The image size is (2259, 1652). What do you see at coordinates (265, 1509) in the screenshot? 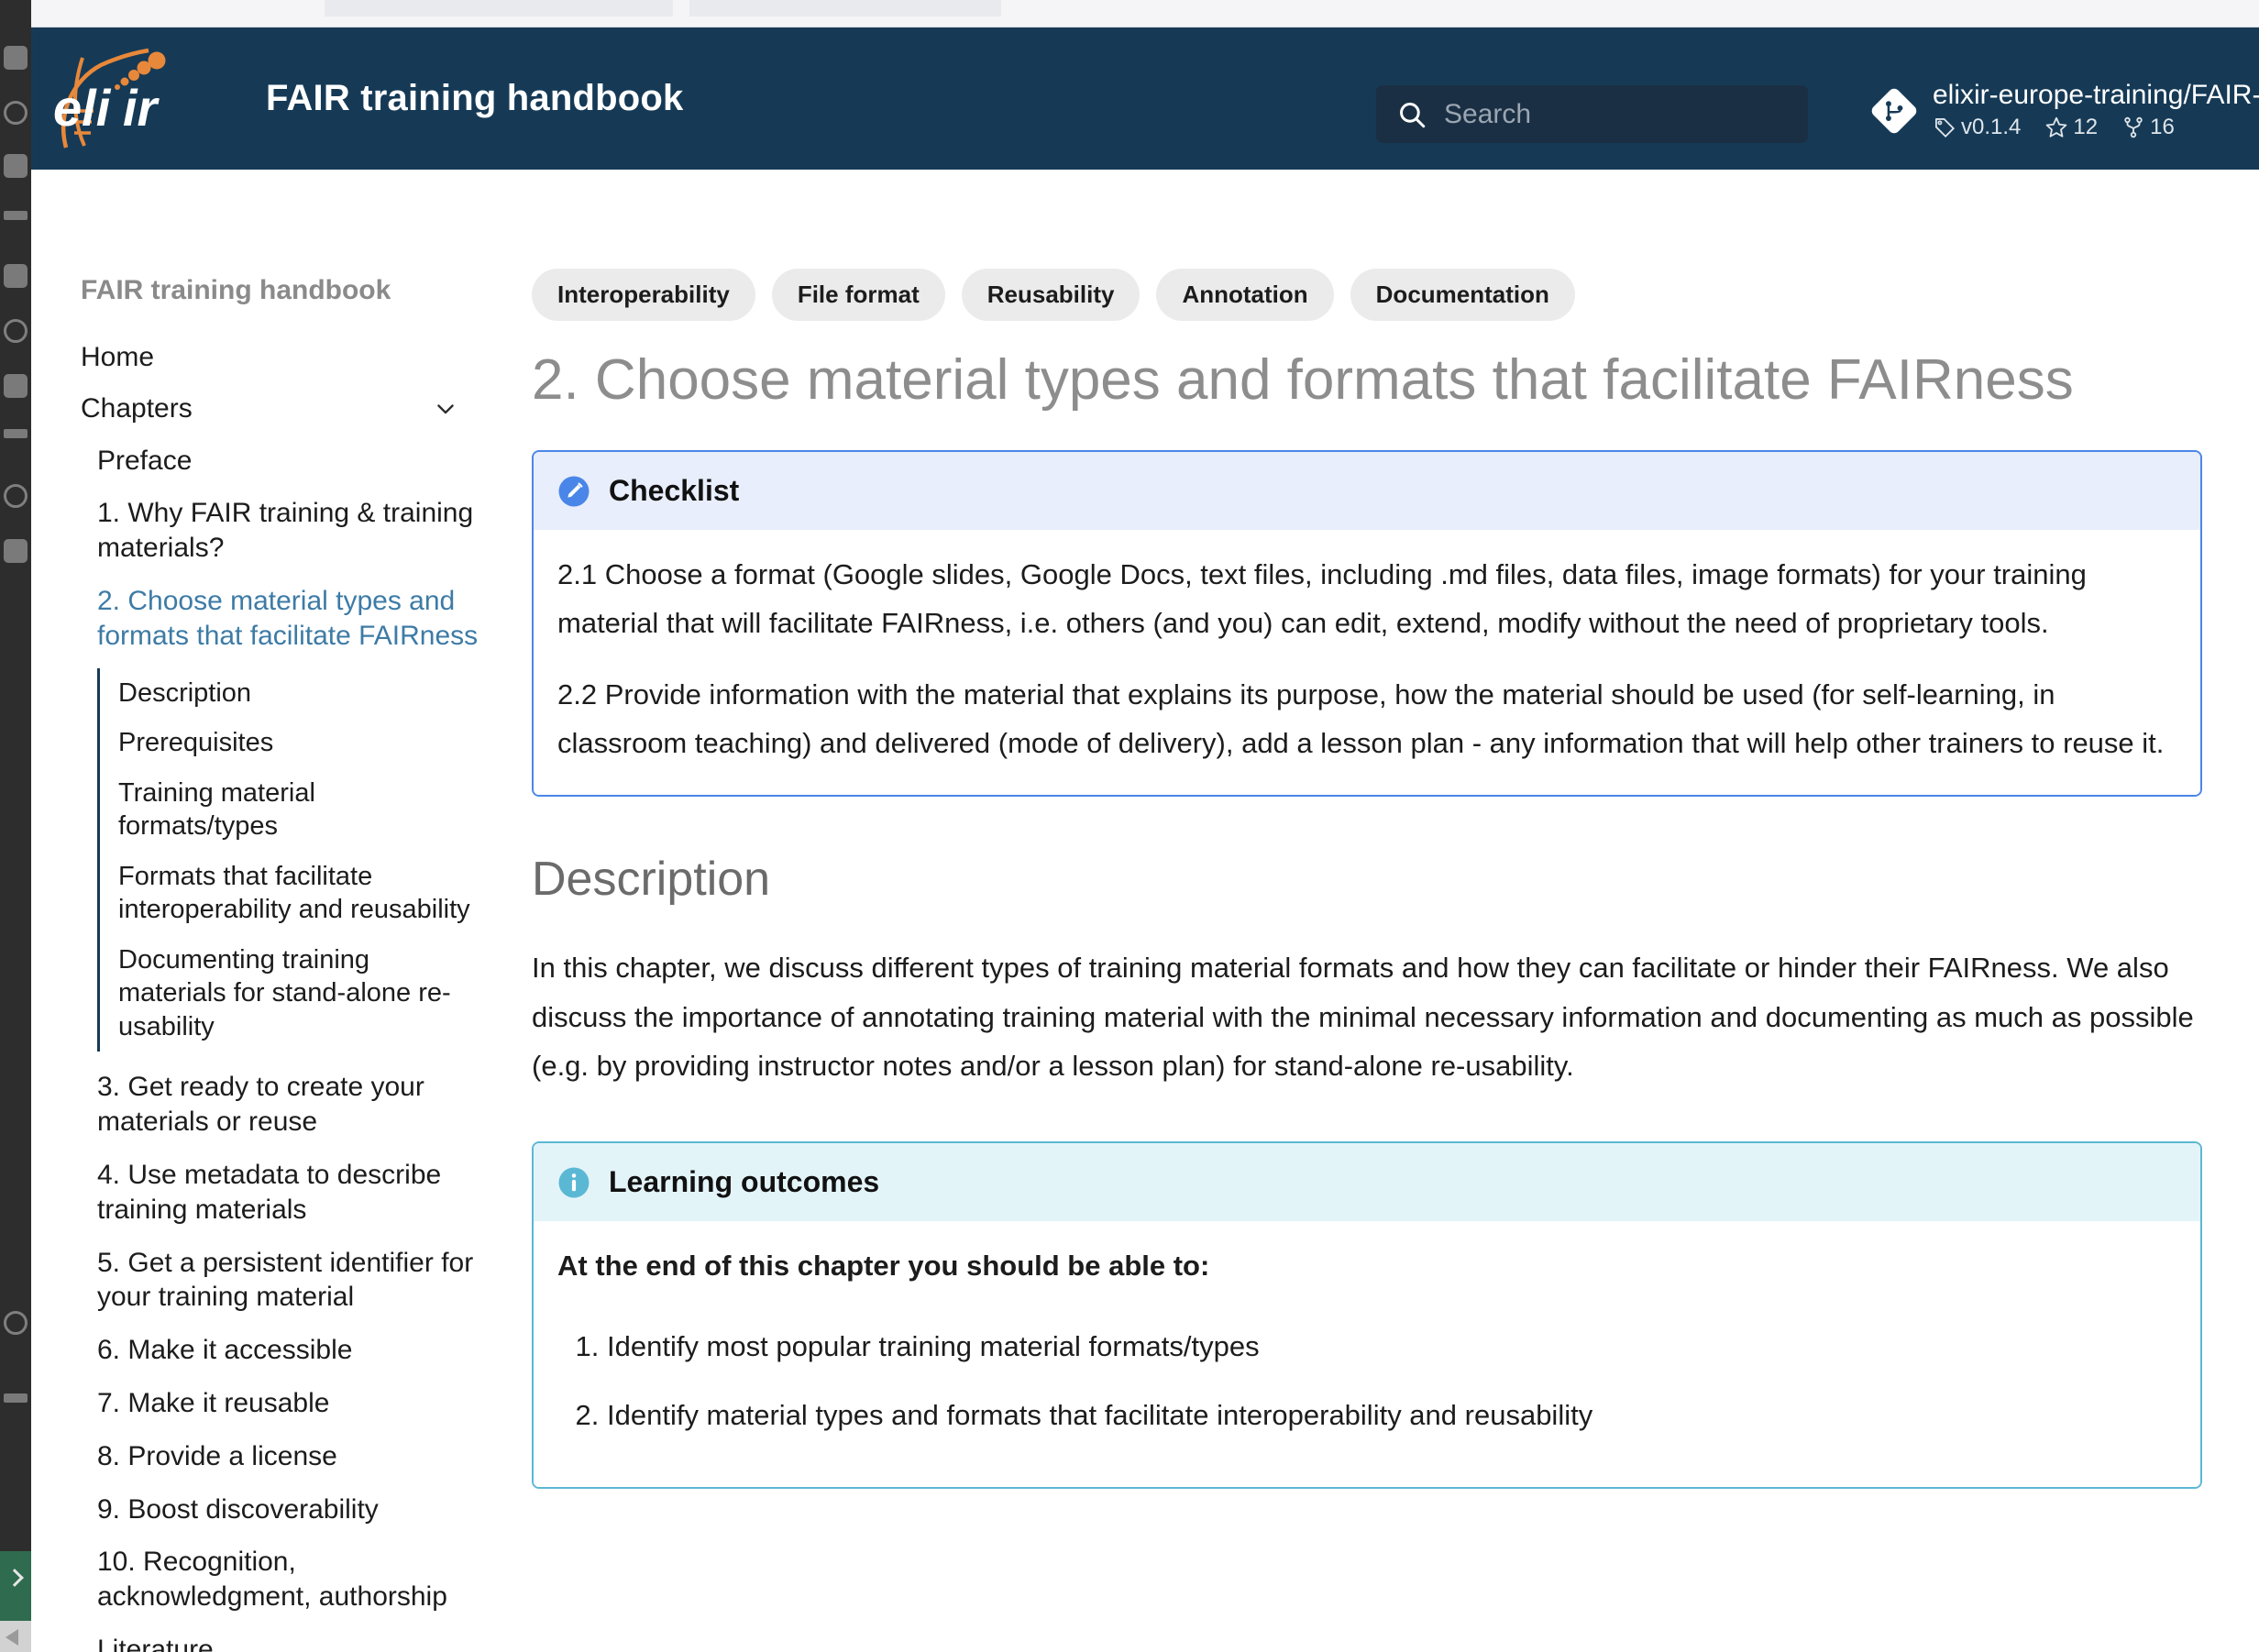
I see `sidebar-item-chapter-9: 9. Boost discoverability` at bounding box center [265, 1509].